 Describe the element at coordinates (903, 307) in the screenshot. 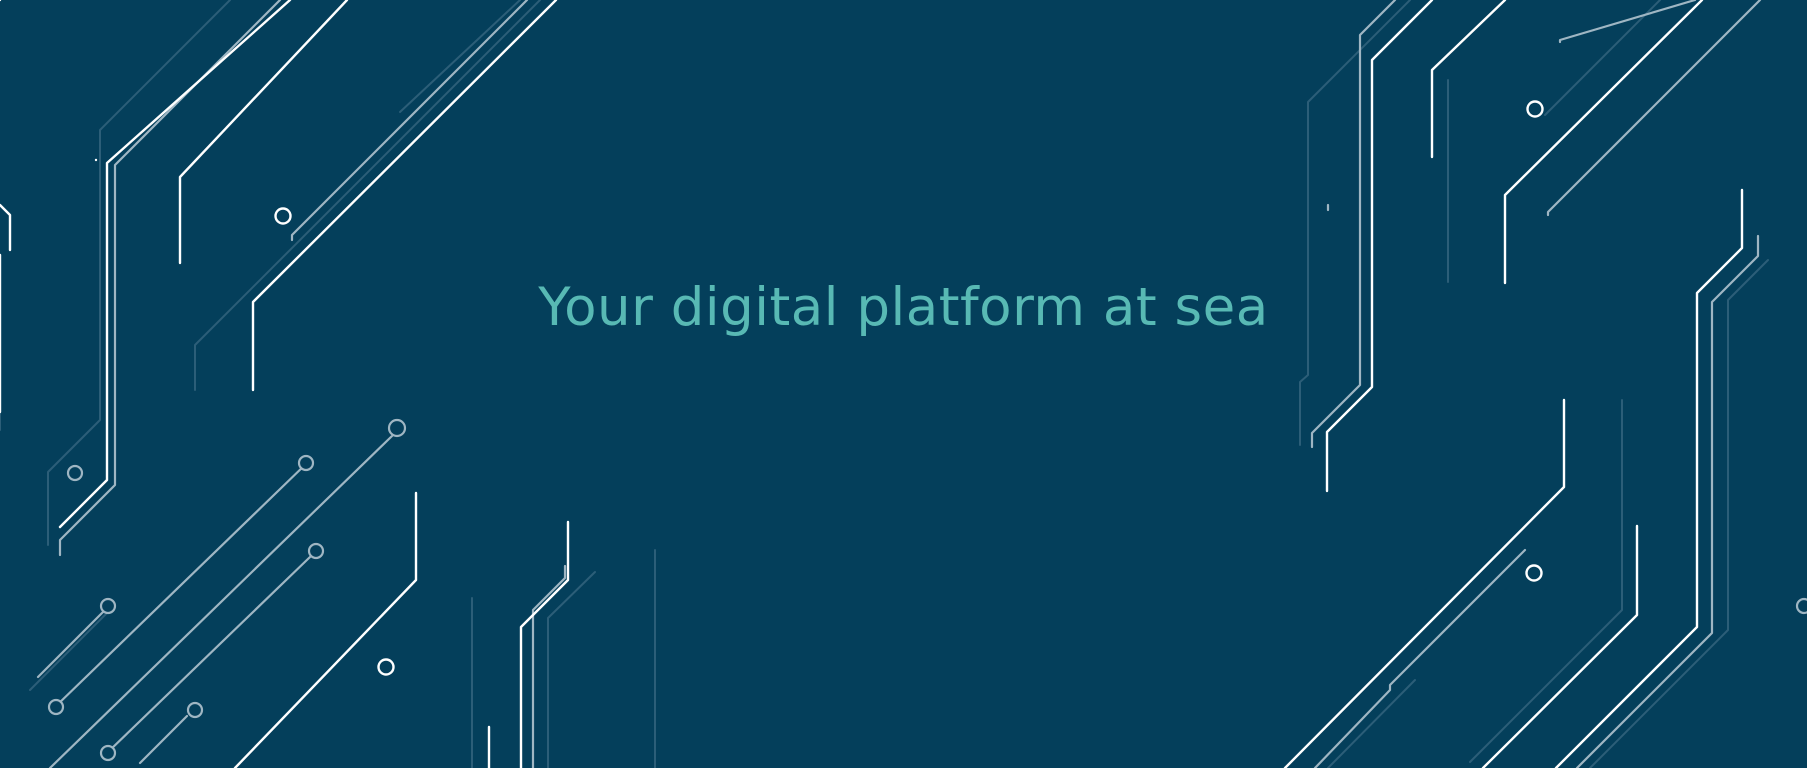

I see `page-title: Your digital platform at sea` at that location.